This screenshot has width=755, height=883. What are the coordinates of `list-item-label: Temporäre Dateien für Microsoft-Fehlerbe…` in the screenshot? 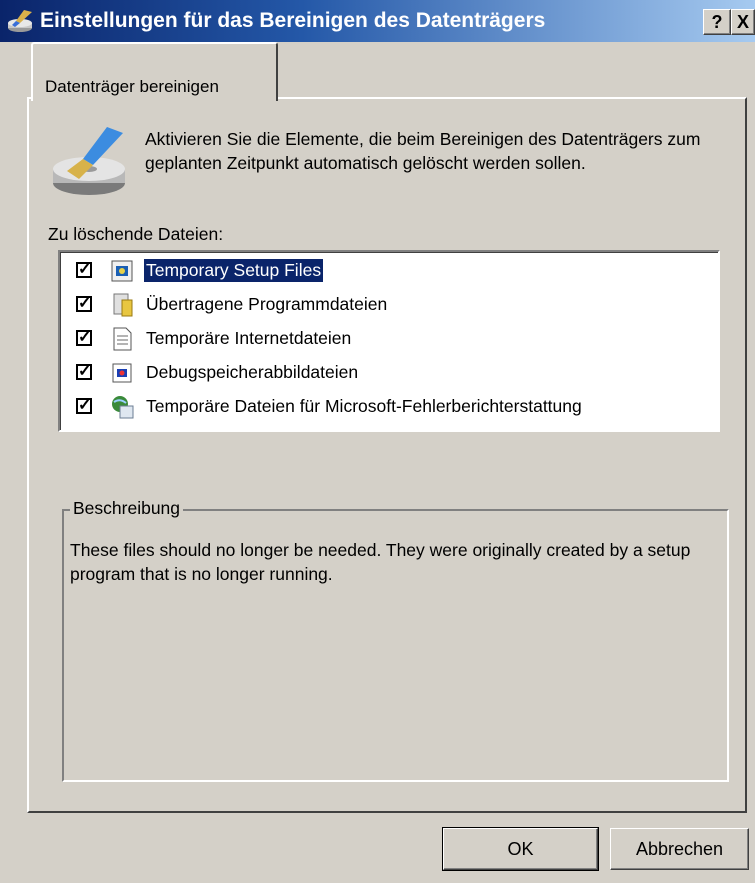 It's located at (364, 406).